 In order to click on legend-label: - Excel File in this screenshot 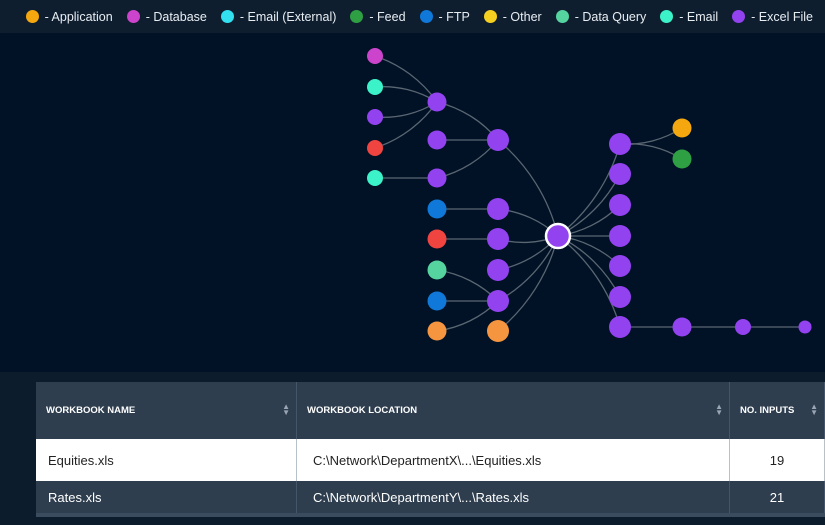, I will do `click(782, 16)`.